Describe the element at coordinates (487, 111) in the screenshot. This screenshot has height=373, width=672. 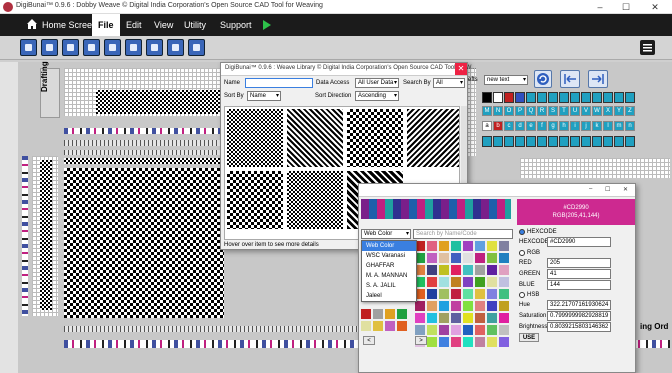
I see `palette-letter: M` at that location.